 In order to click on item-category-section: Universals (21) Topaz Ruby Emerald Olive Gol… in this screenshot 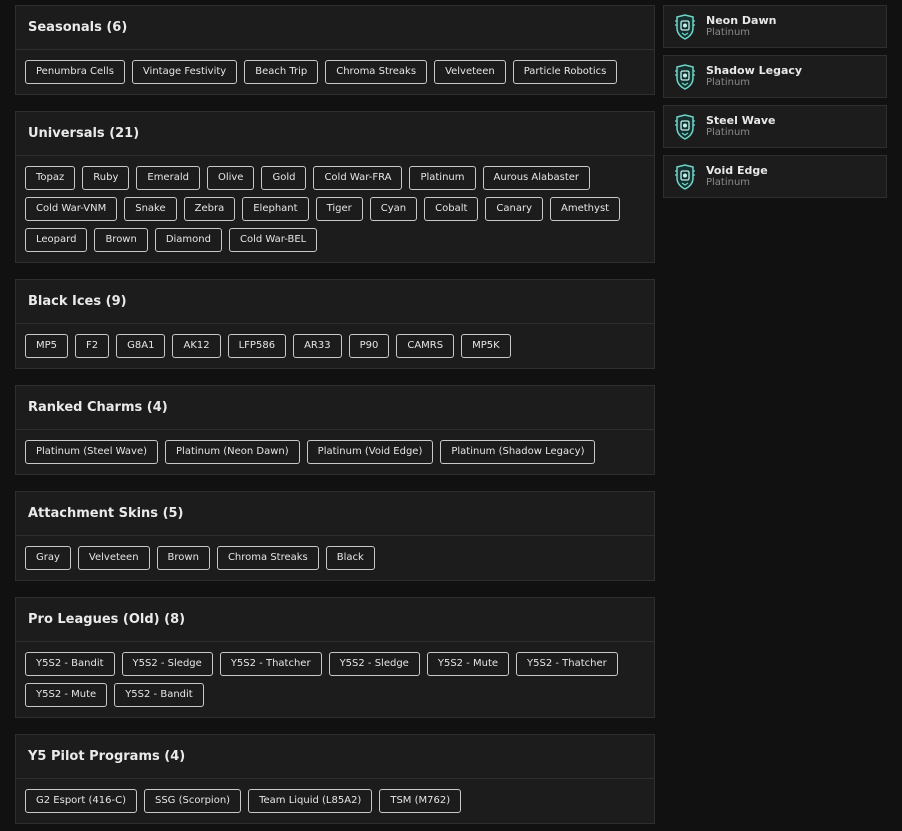, I will do `click(335, 187)`.